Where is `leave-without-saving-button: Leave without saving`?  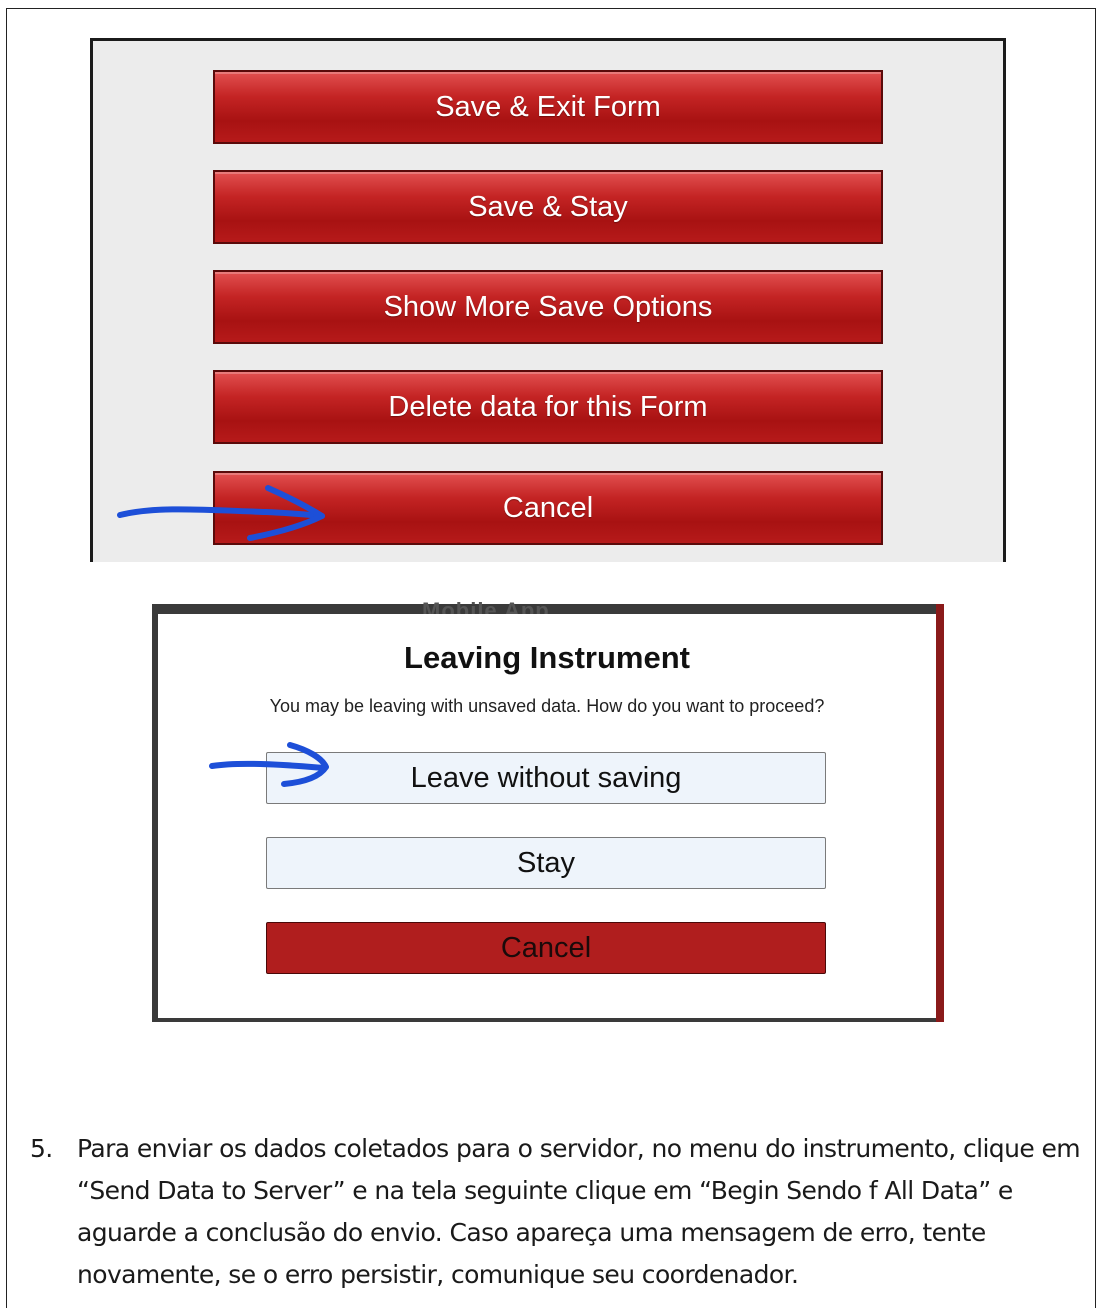
leave-without-saving-button: Leave without saving is located at coordinates (546, 778).